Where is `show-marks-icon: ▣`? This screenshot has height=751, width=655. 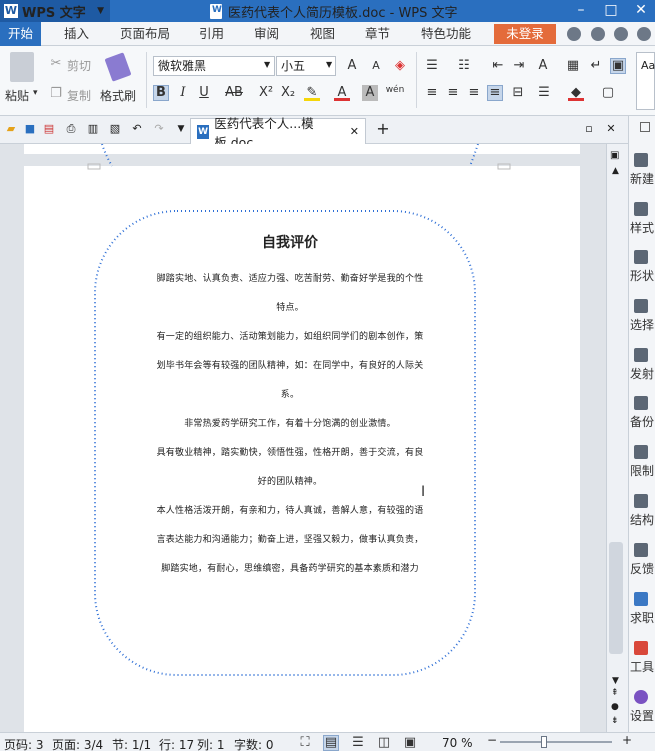 show-marks-icon: ▣ is located at coordinates (618, 66).